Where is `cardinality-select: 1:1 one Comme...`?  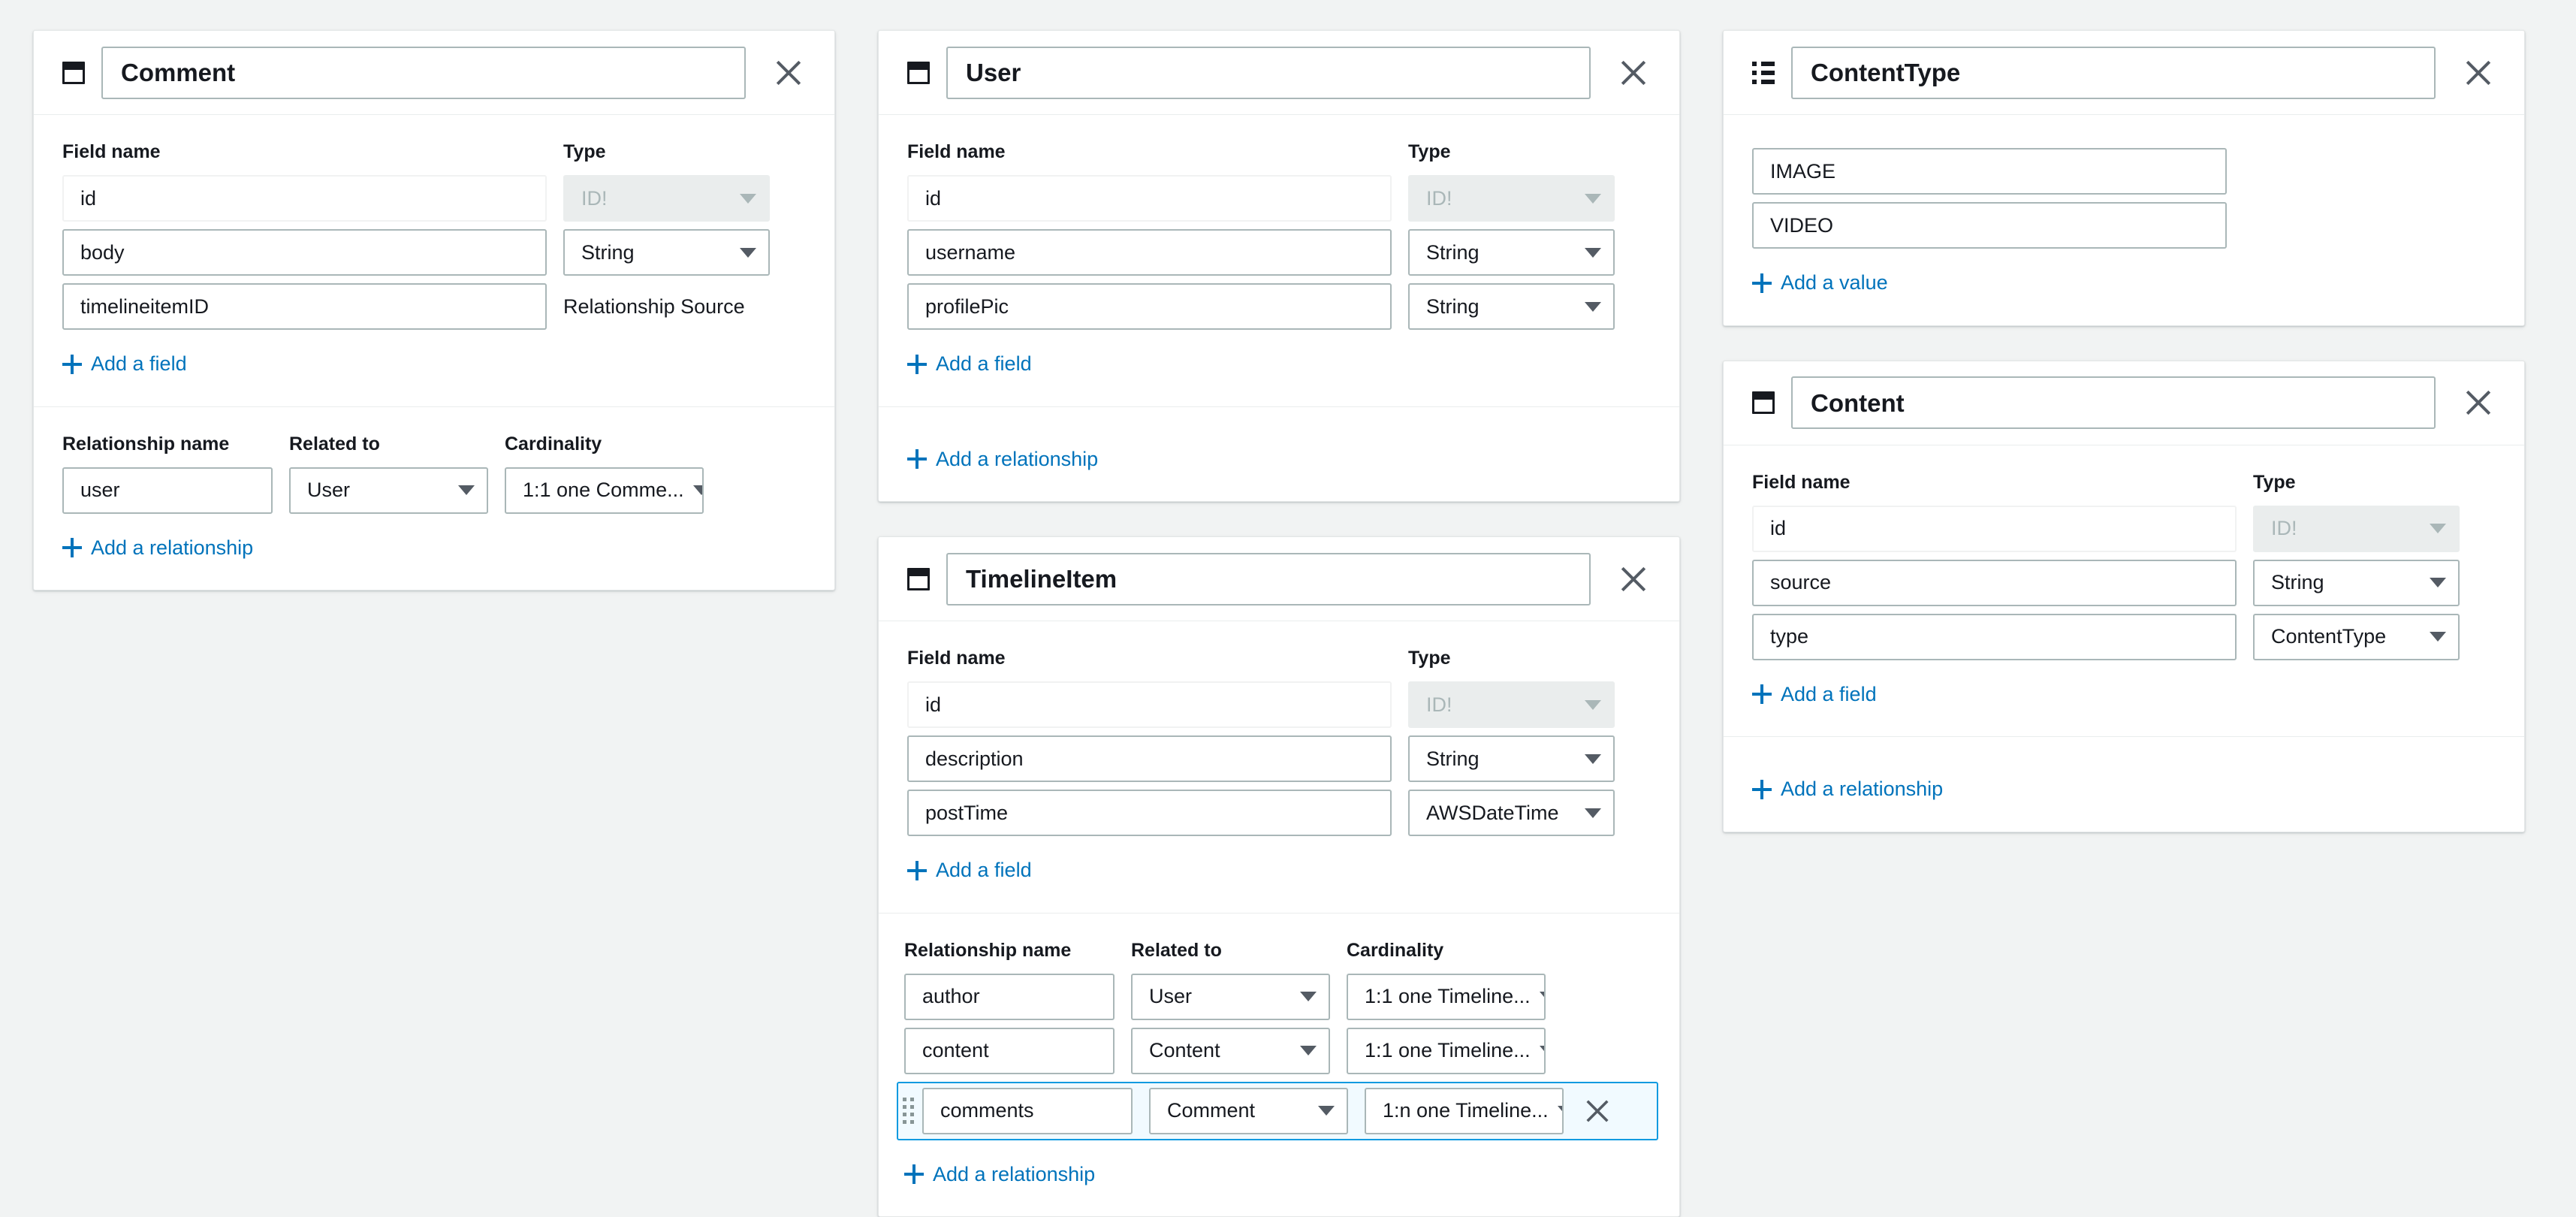 cardinality-select: 1:1 one Comme... is located at coordinates (604, 490).